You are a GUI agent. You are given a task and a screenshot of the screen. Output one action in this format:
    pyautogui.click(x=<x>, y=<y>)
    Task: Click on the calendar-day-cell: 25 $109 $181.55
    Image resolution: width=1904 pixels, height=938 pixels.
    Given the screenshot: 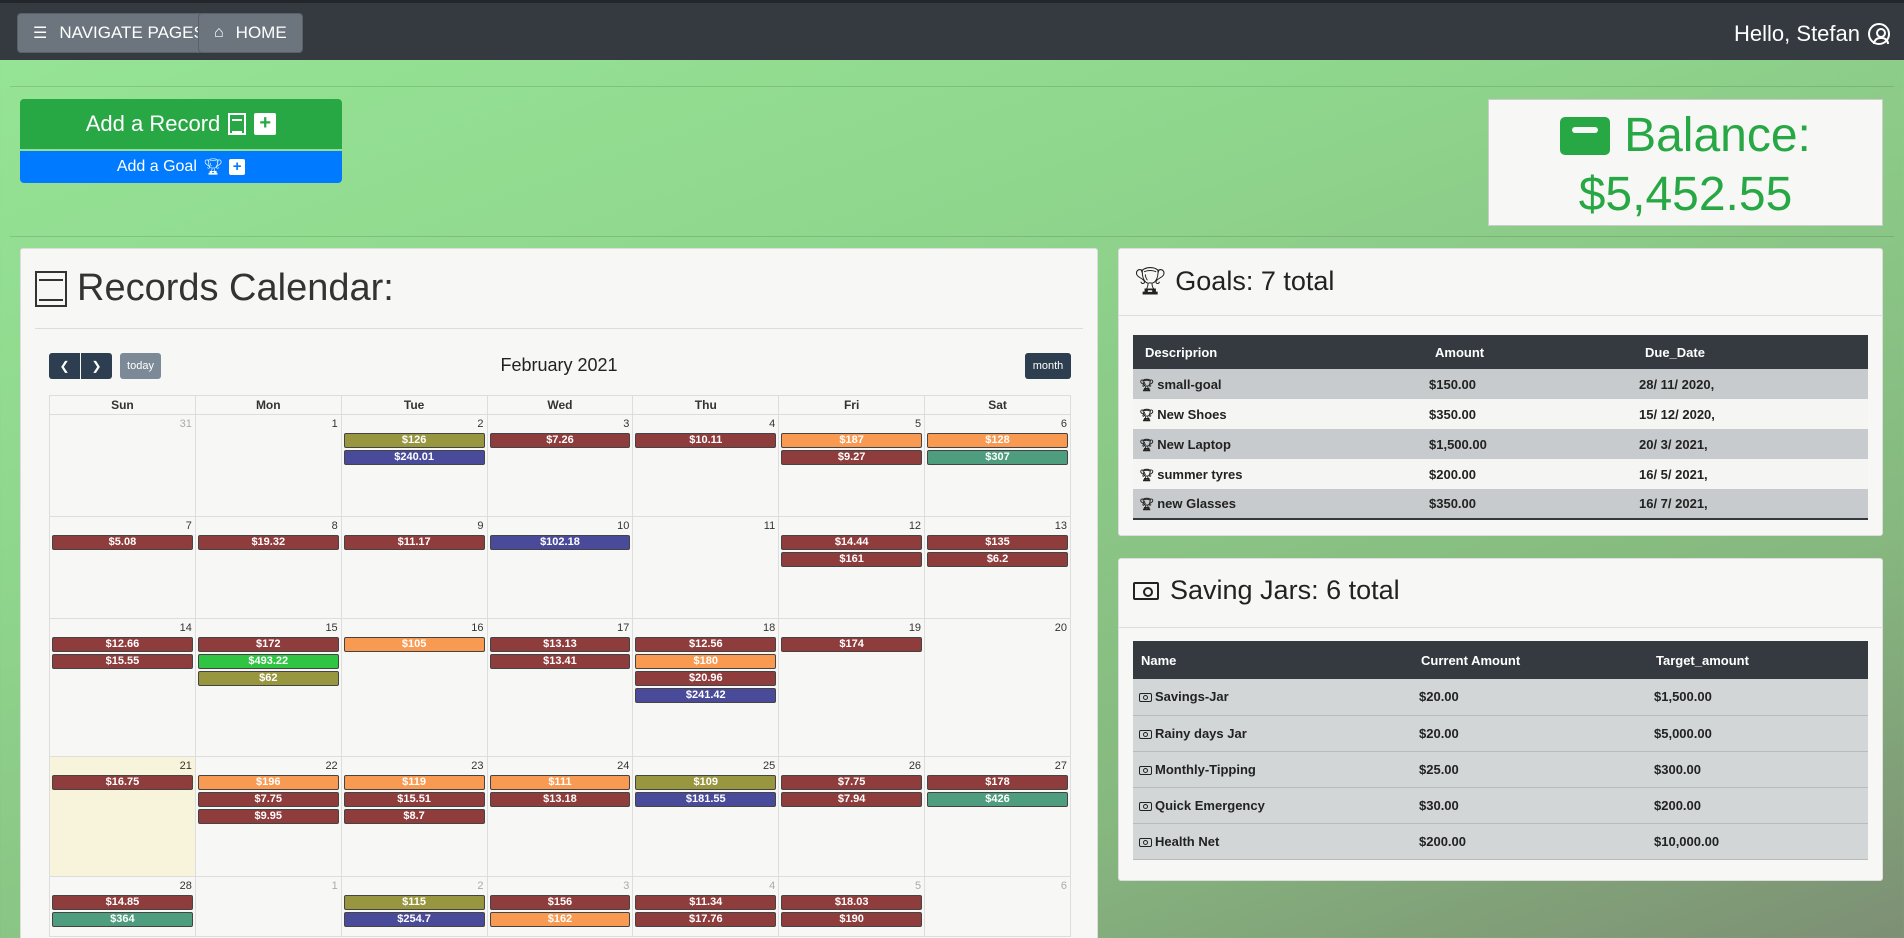 What is the action you would take?
    pyautogui.click(x=706, y=816)
    